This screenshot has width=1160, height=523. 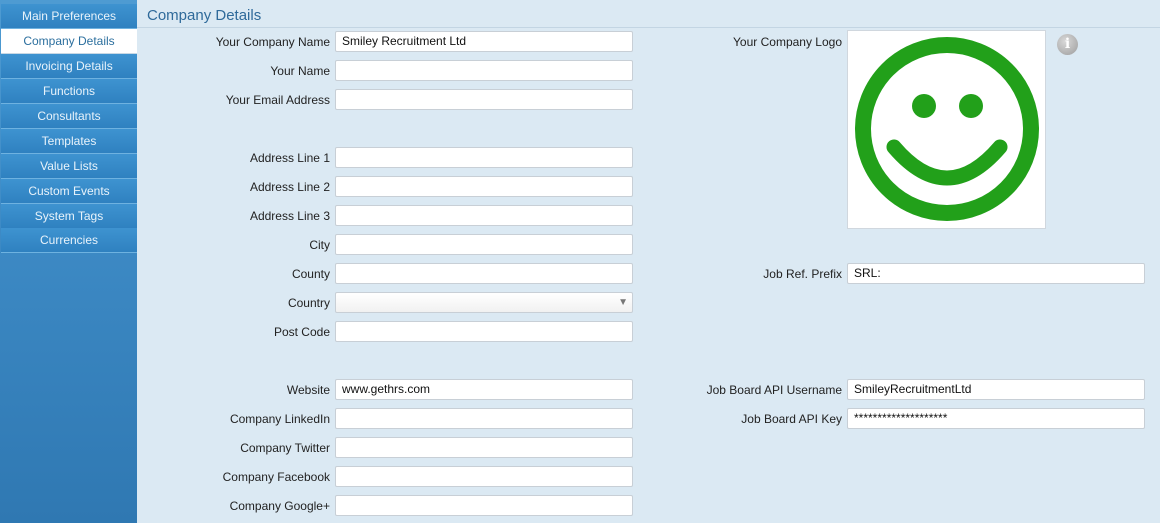 What do you see at coordinates (484, 244) in the screenshot?
I see `city-input` at bounding box center [484, 244].